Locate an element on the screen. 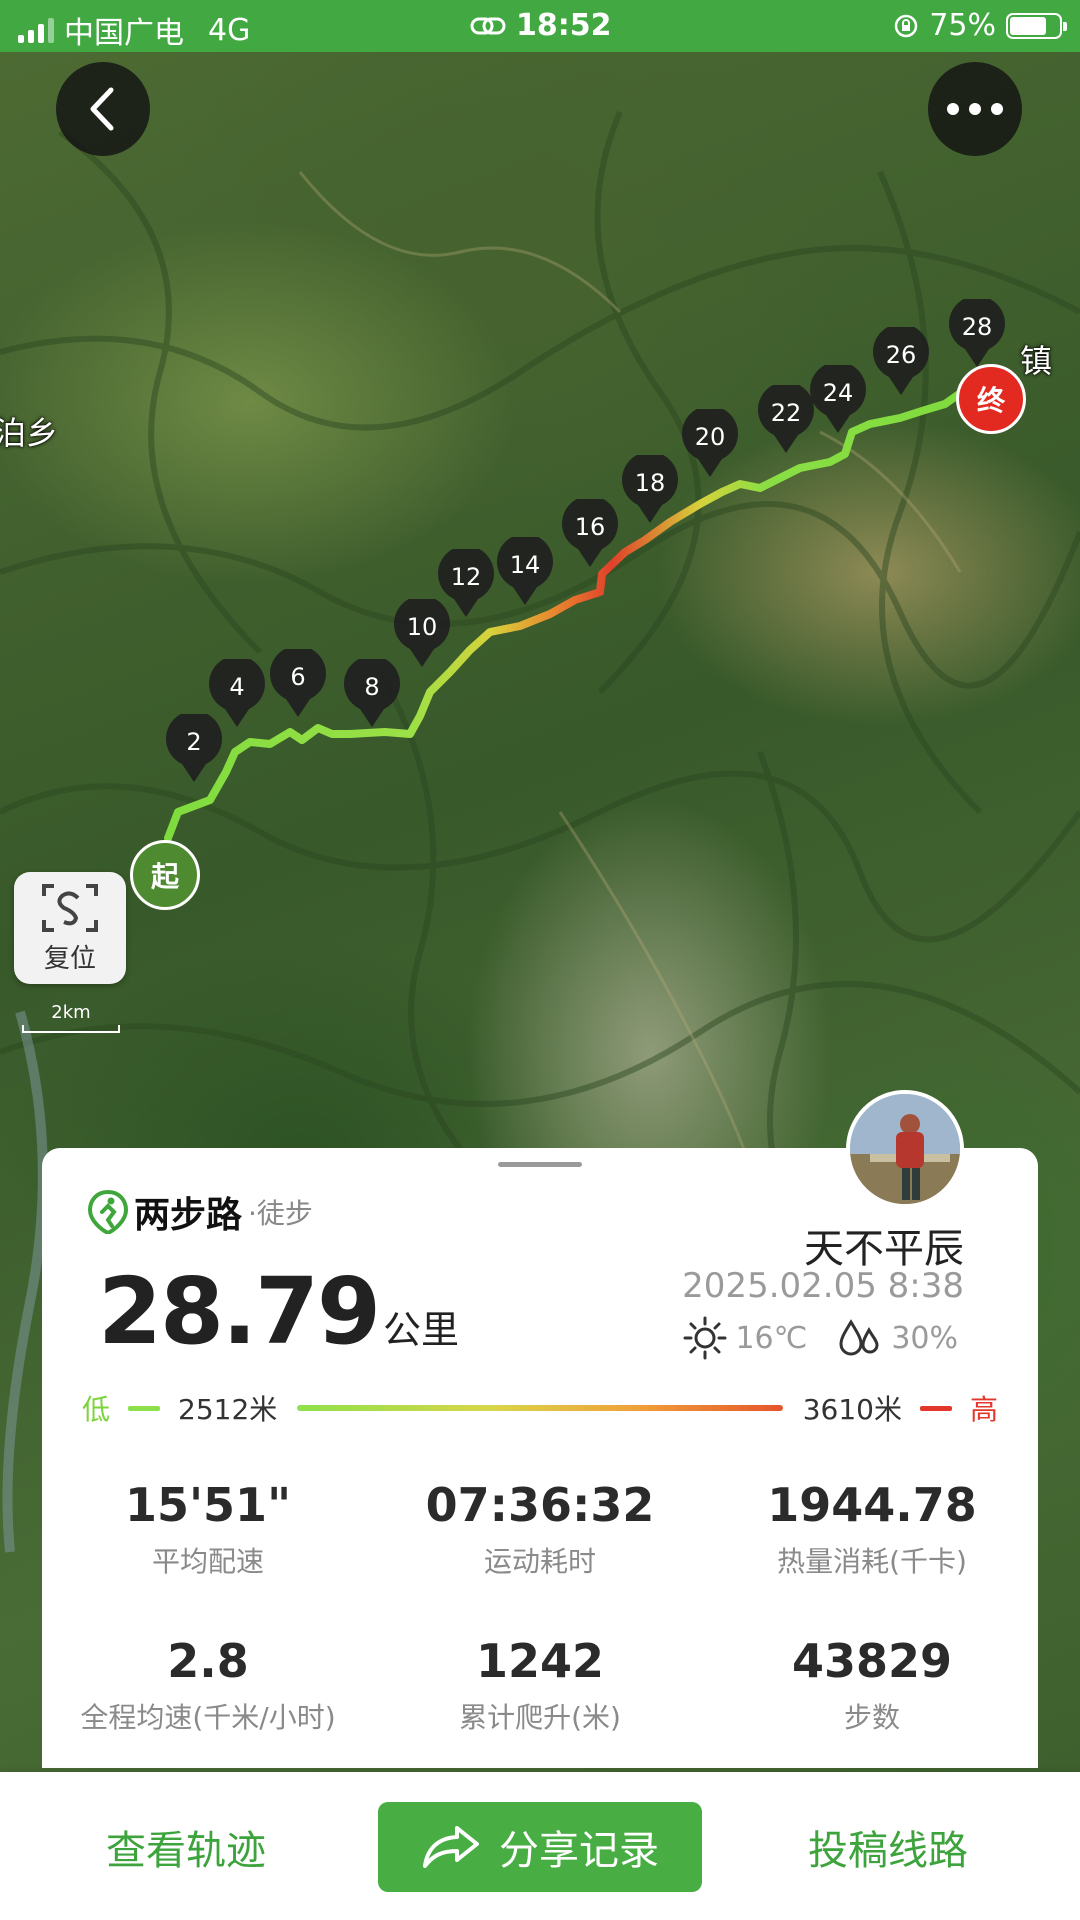 Image resolution: width=1080 pixels, height=1920 pixels. chevron-left-icon is located at coordinates (102, 109).